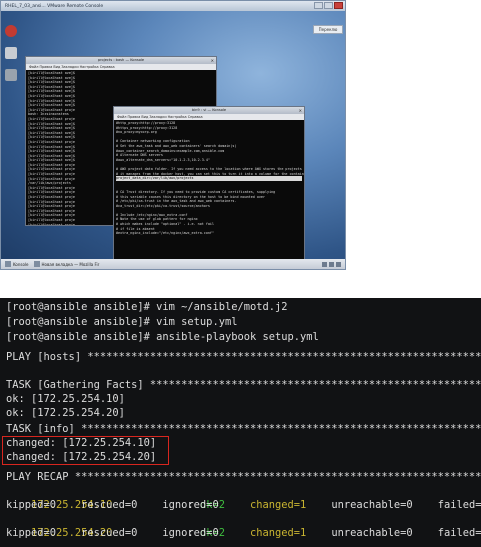 The height and width of the screenshot is (547, 481). What do you see at coordinates (17, 264) in the screenshot?
I see `taskbar-item-konsole: Konsole` at bounding box center [17, 264].